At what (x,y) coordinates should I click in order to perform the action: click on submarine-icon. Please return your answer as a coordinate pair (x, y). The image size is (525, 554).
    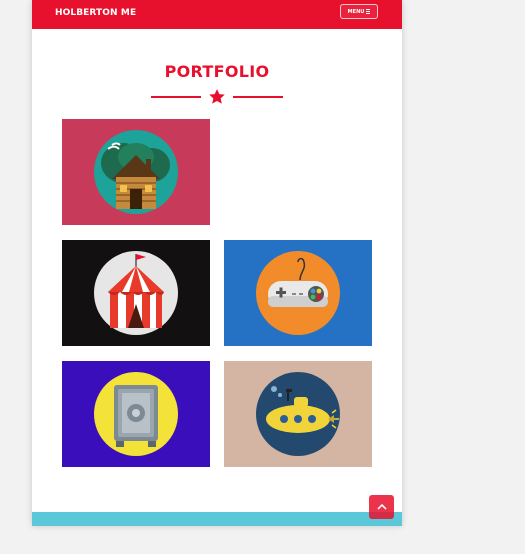
    Looking at the image, I should click on (298, 414).